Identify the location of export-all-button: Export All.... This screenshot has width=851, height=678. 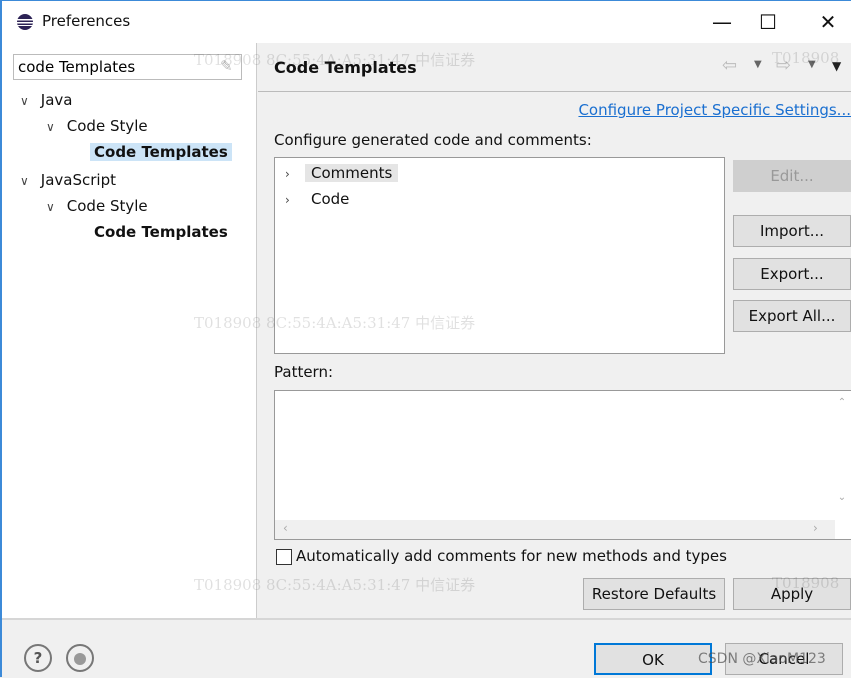
(792, 316).